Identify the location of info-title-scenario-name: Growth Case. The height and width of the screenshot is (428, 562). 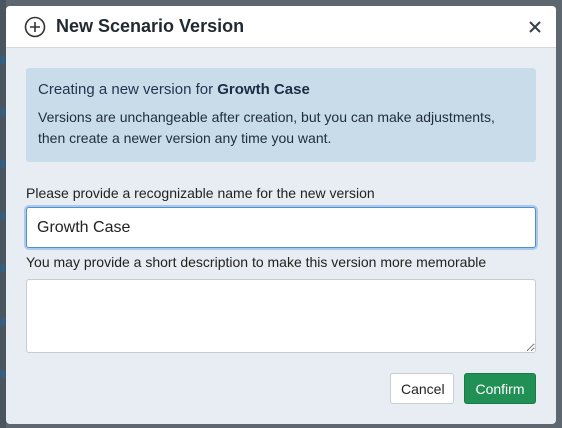
(263, 89).